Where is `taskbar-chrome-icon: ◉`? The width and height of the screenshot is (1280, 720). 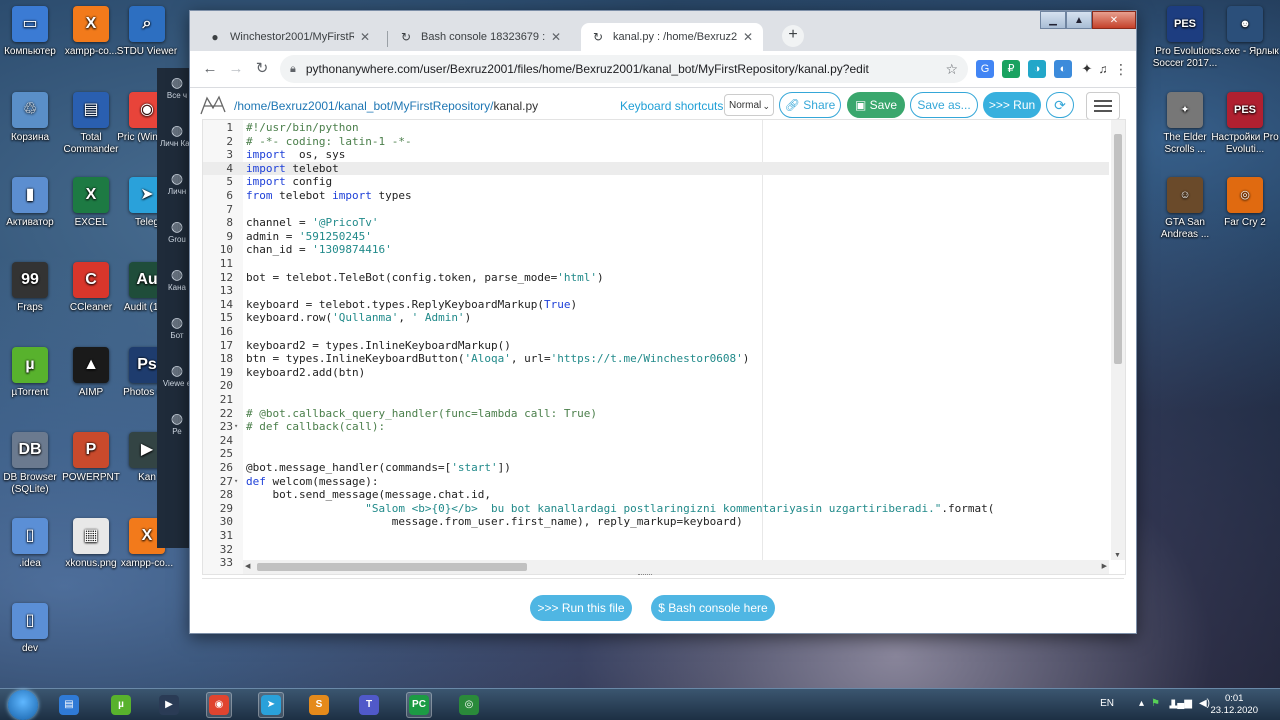
taskbar-chrome-icon: ◉ is located at coordinates (219, 705).